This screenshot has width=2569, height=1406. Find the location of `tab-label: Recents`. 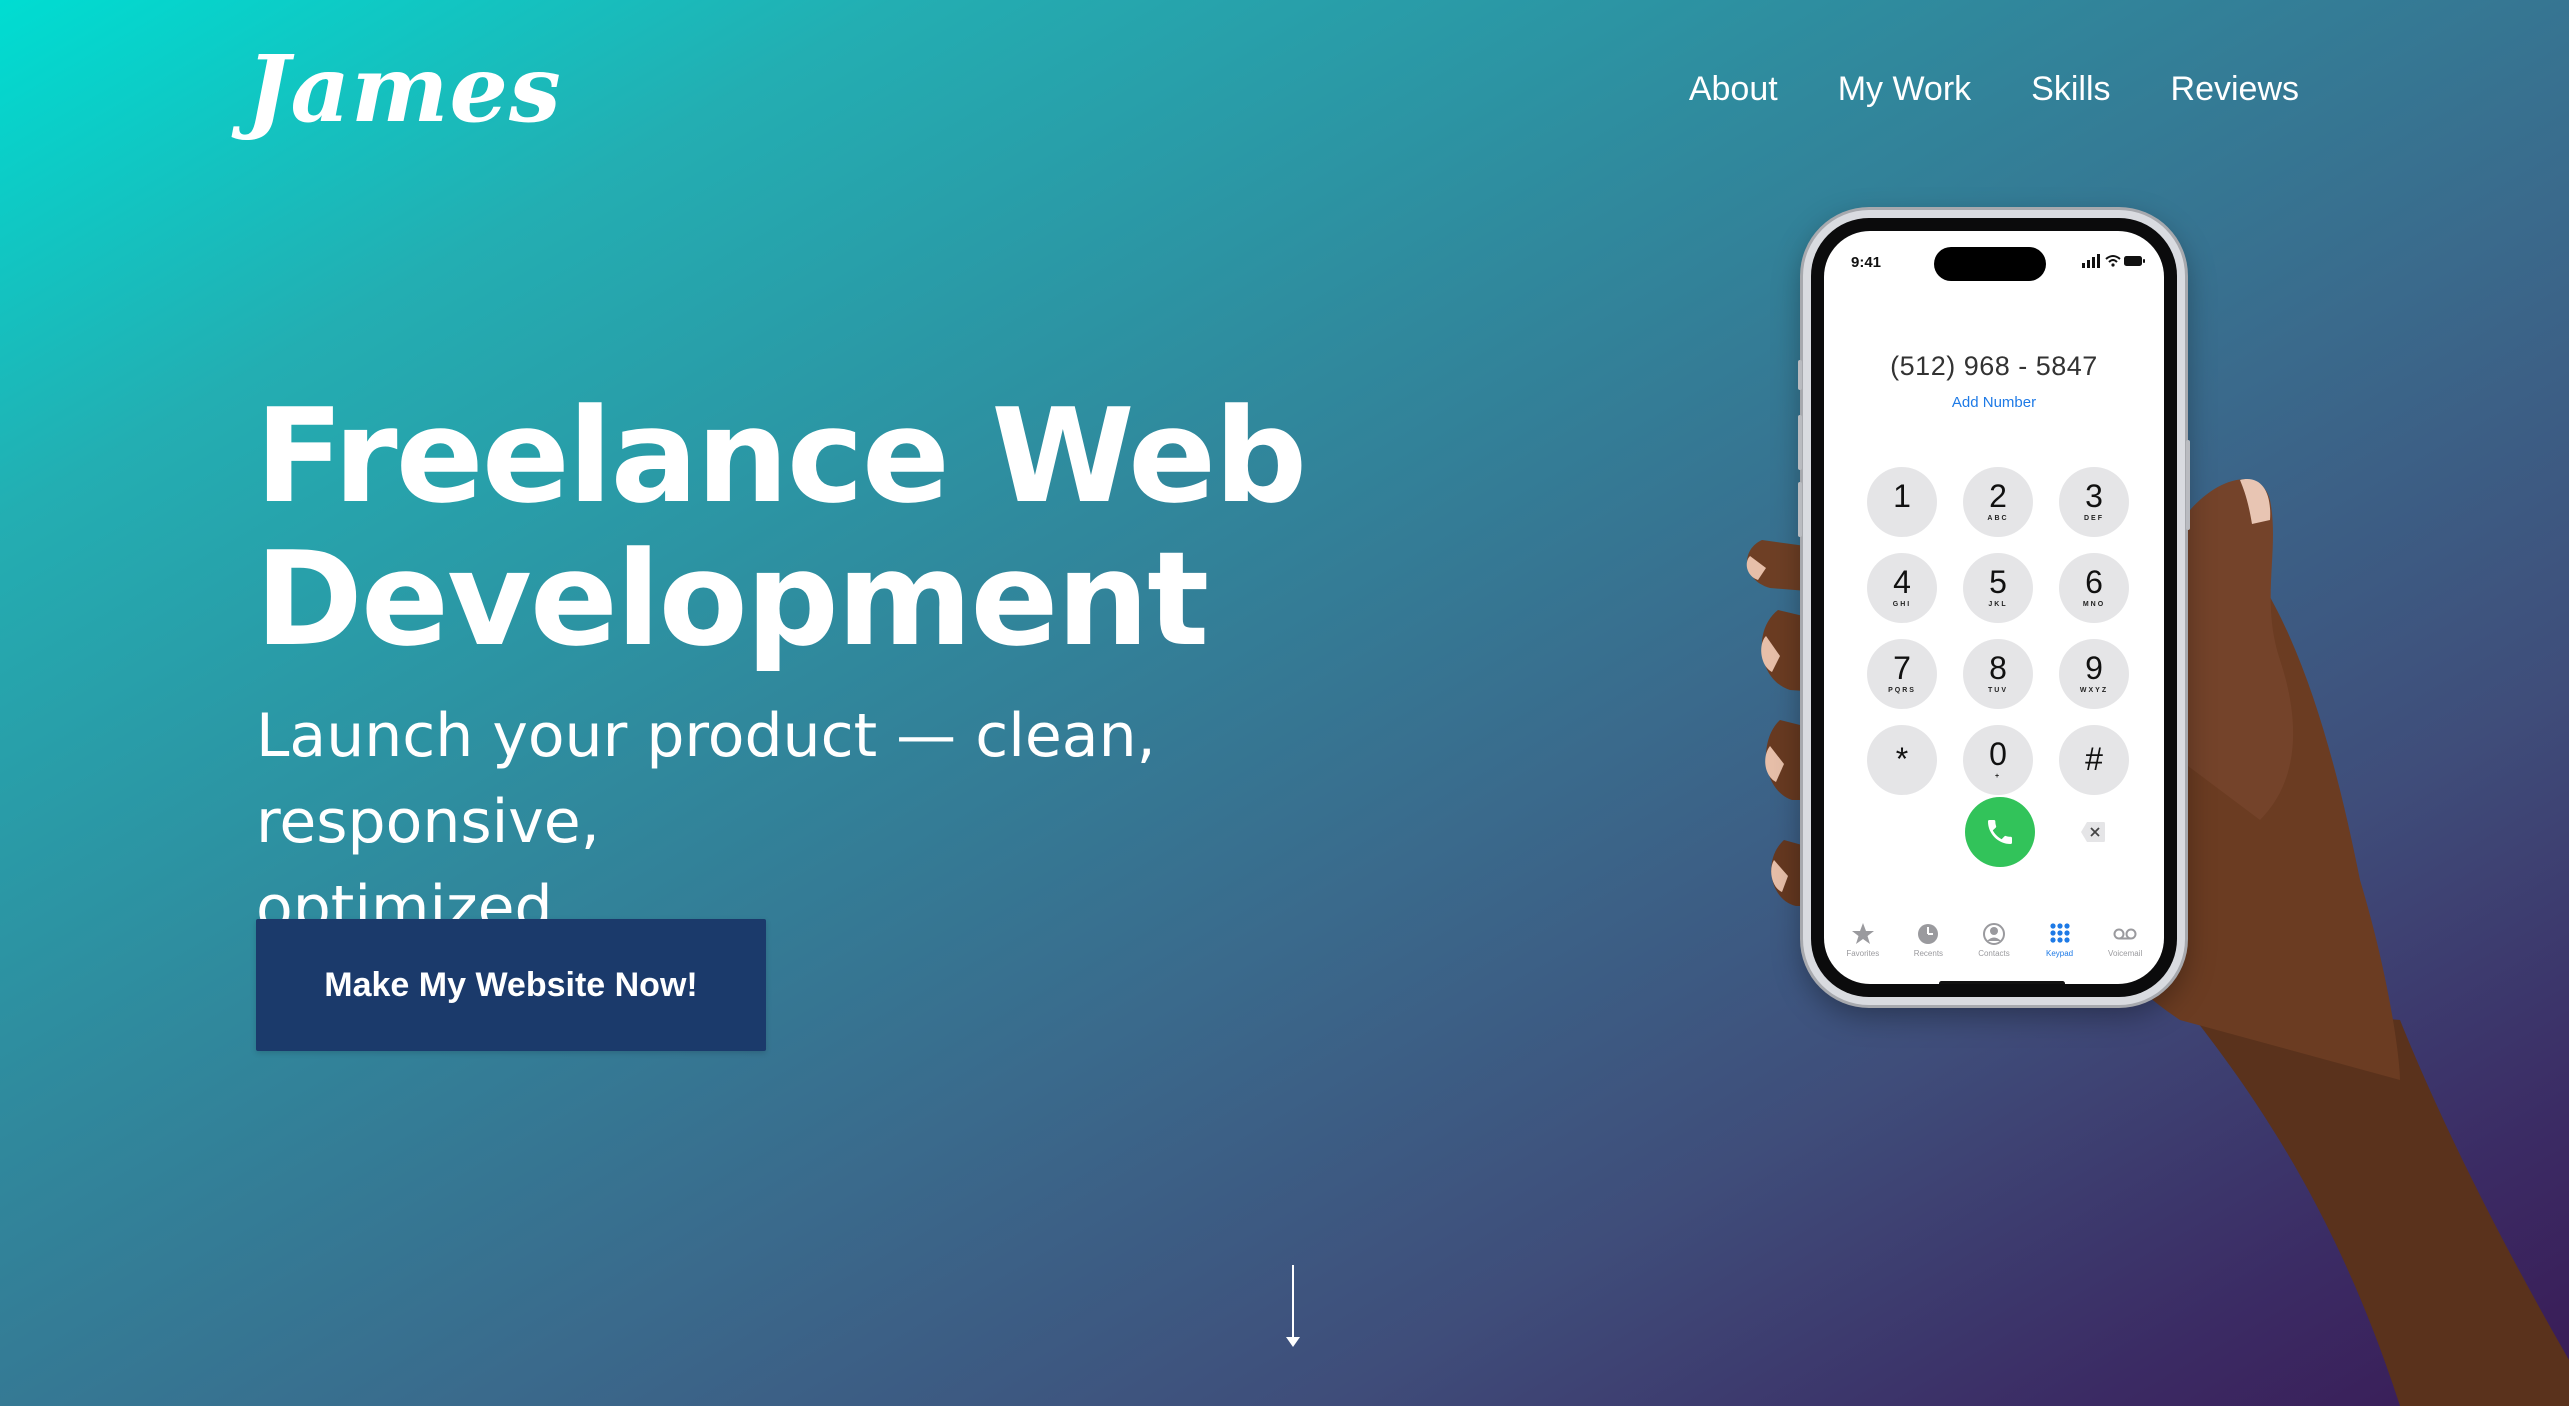

tab-label: Recents is located at coordinates (1928, 953).